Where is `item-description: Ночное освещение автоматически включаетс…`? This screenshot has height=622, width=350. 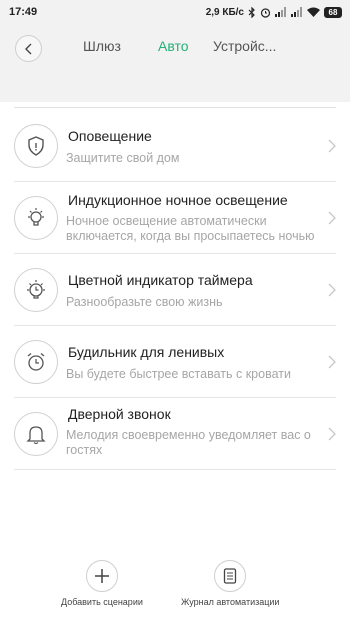 item-description: Ночное освещение автоматически включаетс… is located at coordinates (190, 228).